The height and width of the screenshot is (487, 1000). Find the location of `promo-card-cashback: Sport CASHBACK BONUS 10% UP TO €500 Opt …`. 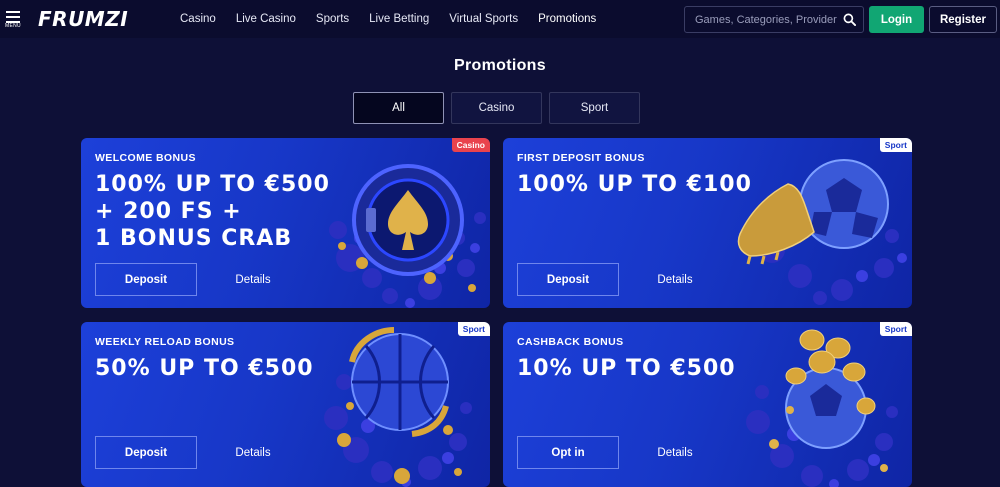

promo-card-cashback: Sport CASHBACK BONUS 10% UP TO €500 Opt … is located at coordinates (707, 404).